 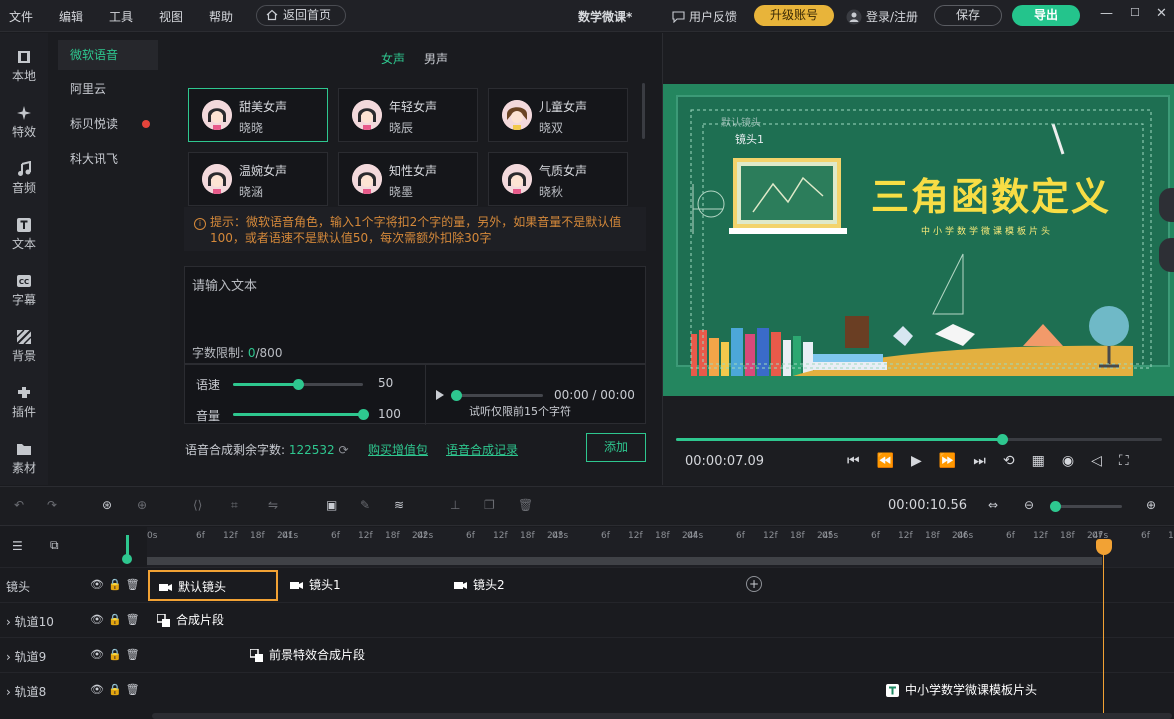 What do you see at coordinates (121, 16) in the screenshot?
I see `menu-tools: 工具` at bounding box center [121, 16].